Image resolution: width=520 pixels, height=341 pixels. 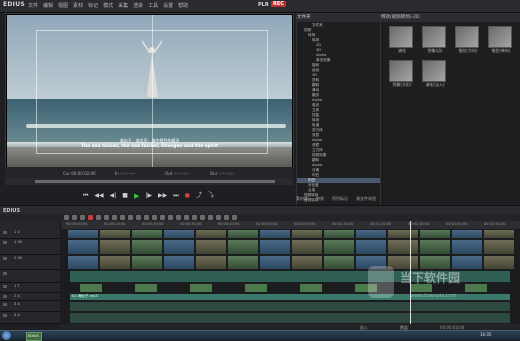 What do you see at coordinates (30, 262) in the screenshot?
I see `track-header: 2 VA` at bounding box center [30, 262].